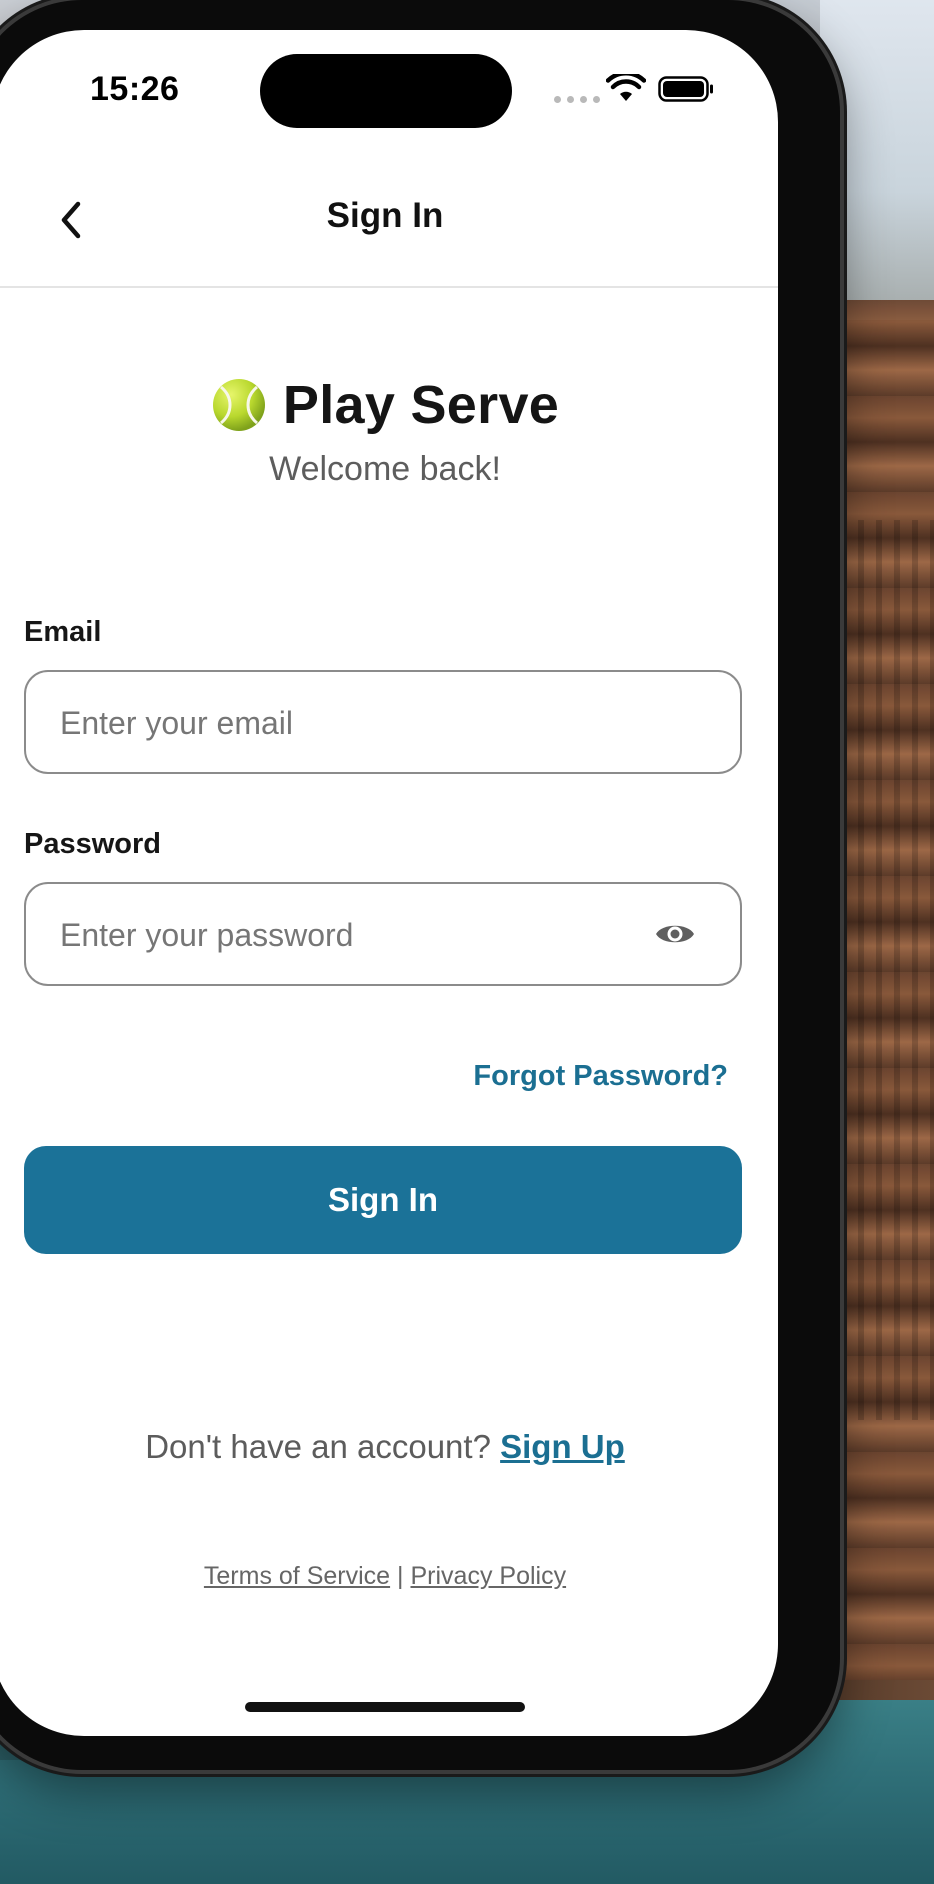  I want to click on sign-up-link: Sign Up, so click(562, 1446).